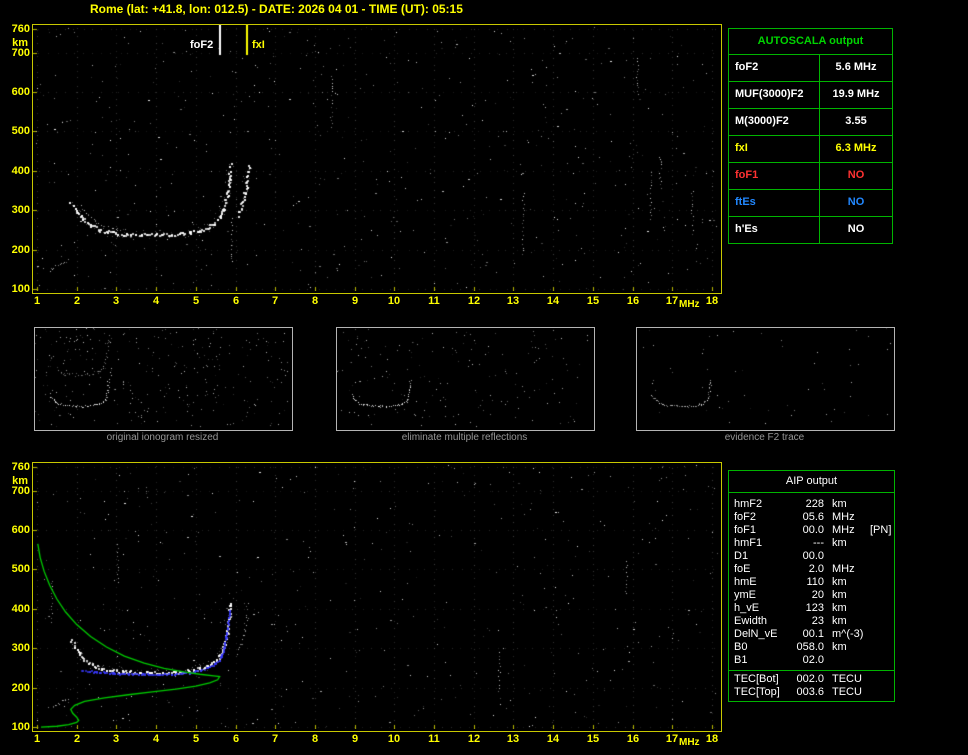 The width and height of the screenshot is (968, 755). What do you see at coordinates (811, 504) in the screenshot?
I see `aip-row: hmF2 228 km` at bounding box center [811, 504].